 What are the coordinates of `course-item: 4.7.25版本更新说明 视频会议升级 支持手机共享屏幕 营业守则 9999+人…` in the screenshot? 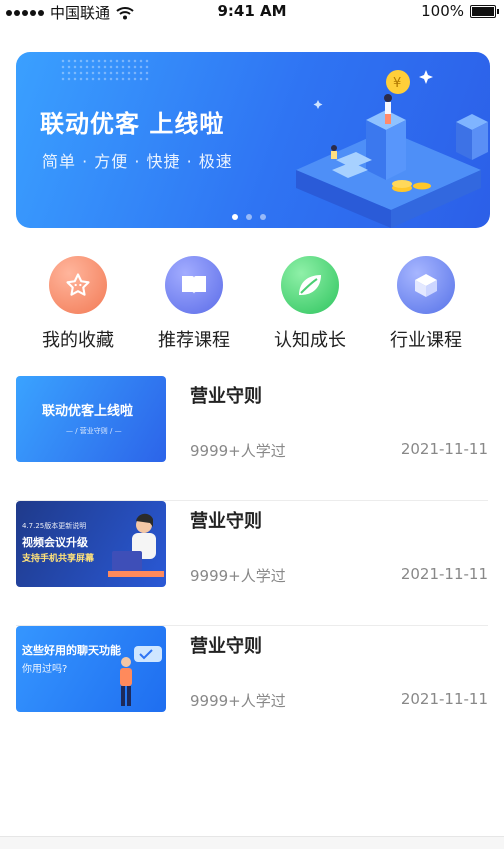 It's located at (252, 563).